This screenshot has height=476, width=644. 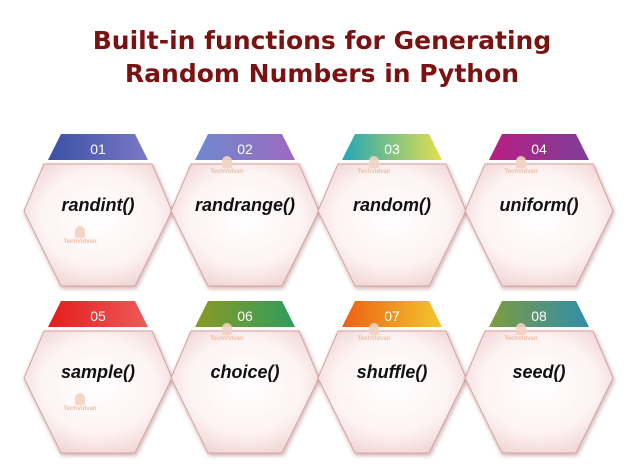 I want to click on function-hexagon: TechVidvan 04 uniform(), so click(x=539, y=211).